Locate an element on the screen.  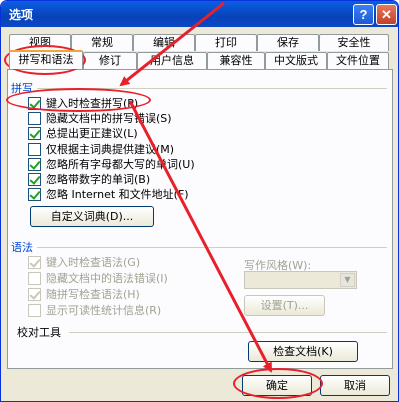
checkbox-label: 总提出更正建议(L) is located at coordinates (92, 133).